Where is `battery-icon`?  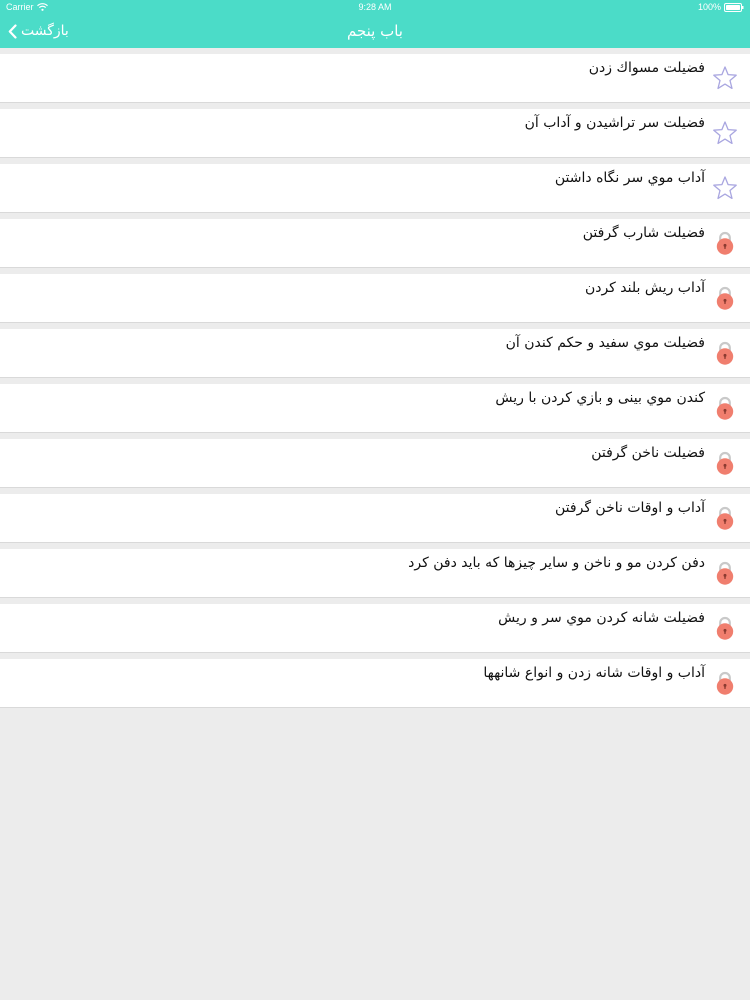
battery-icon is located at coordinates (734, 7).